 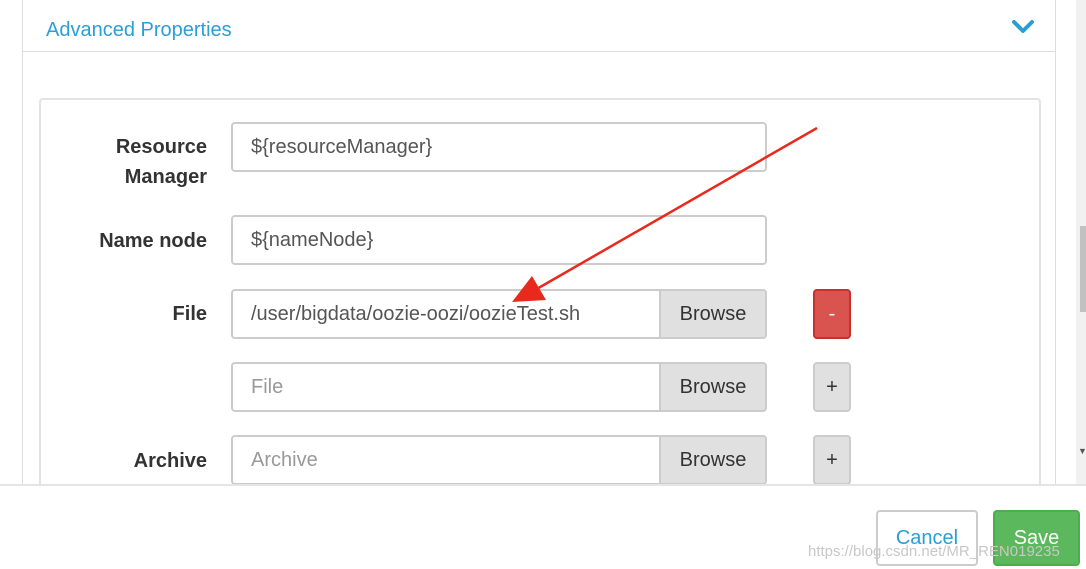 What do you see at coordinates (713, 459) in the screenshot?
I see `archive-browse-button: Browse` at bounding box center [713, 459].